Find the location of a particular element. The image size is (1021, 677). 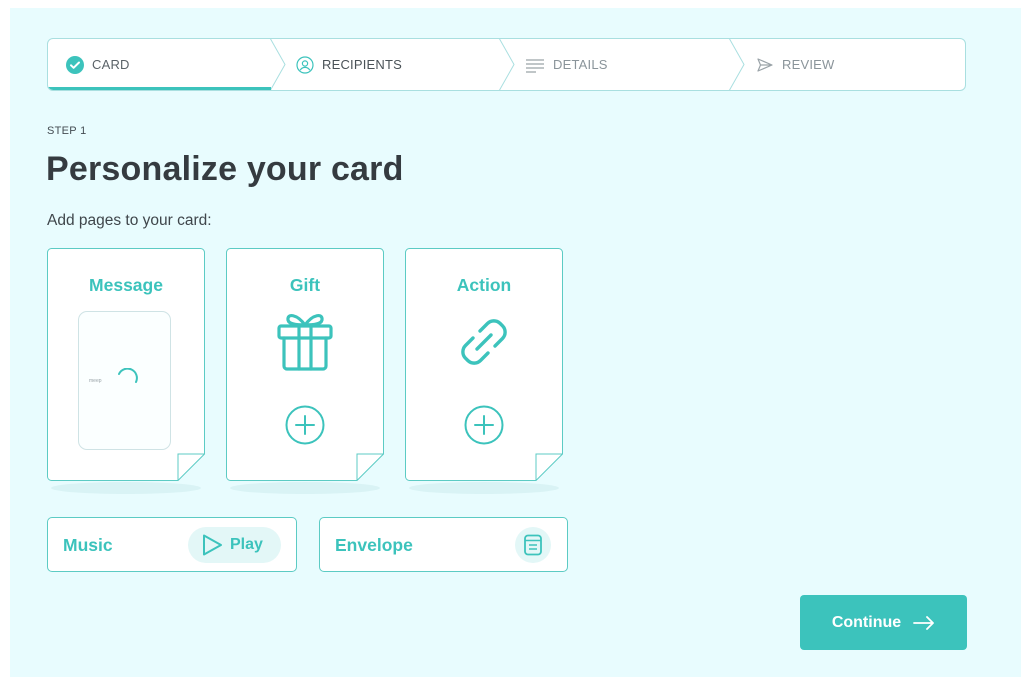

add-gift-button is located at coordinates (305, 425).